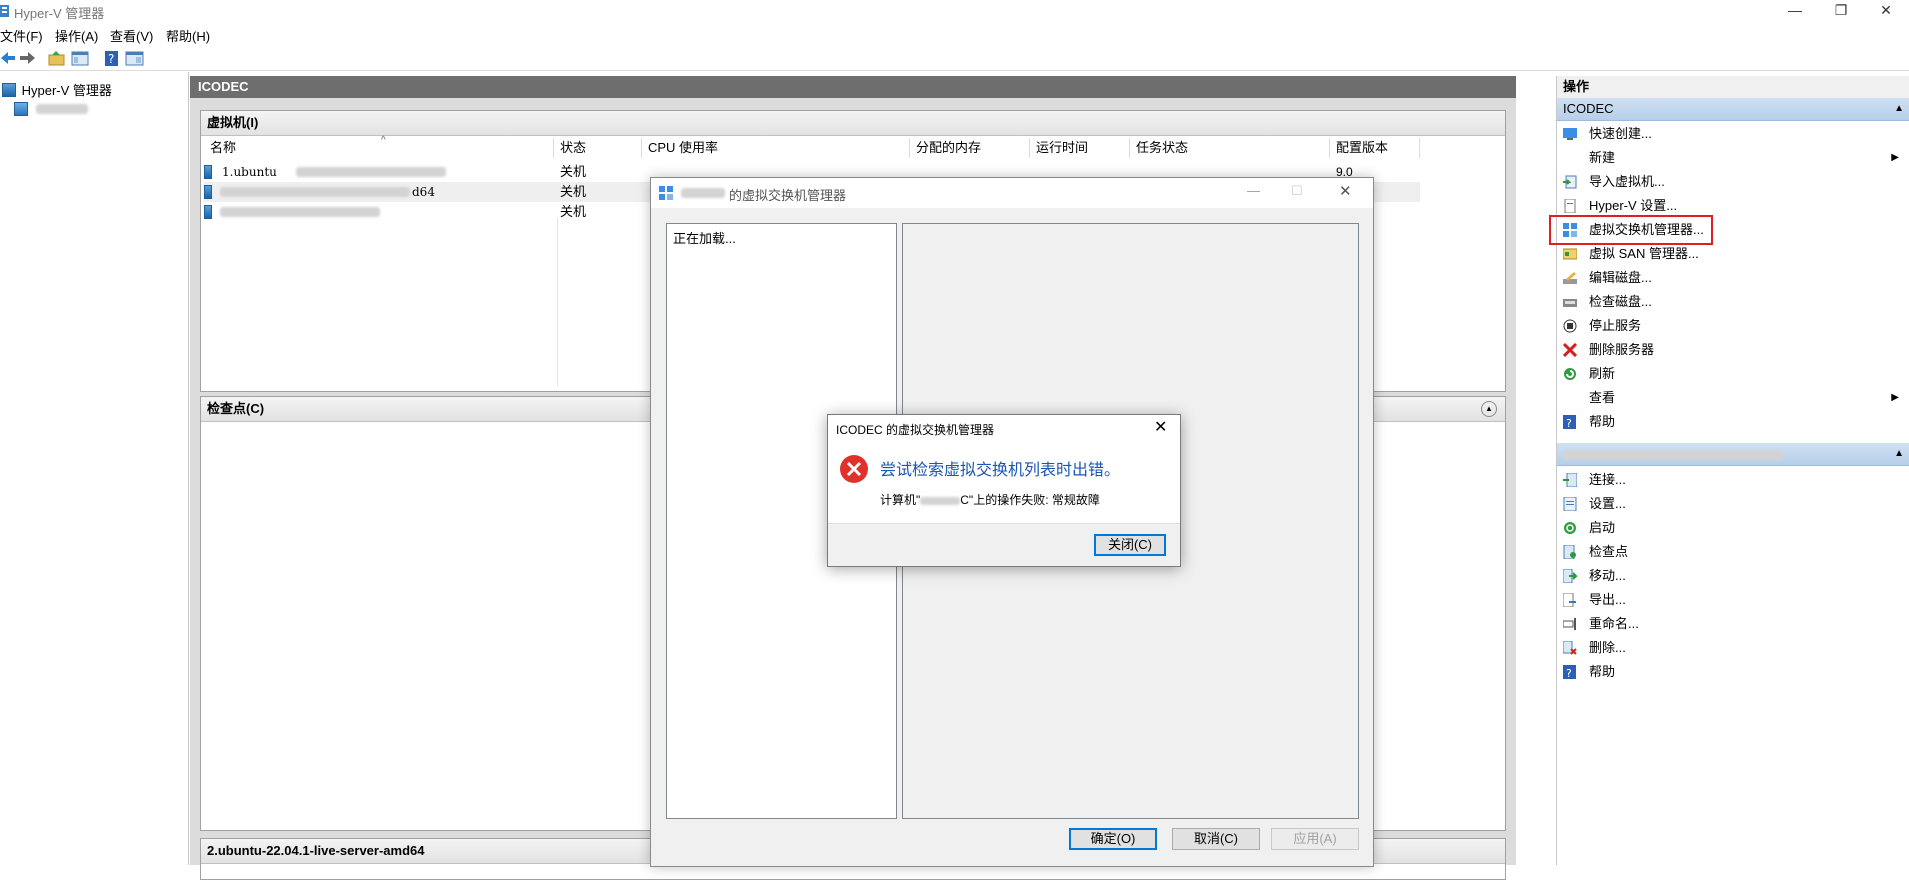 The width and height of the screenshot is (1909, 880). What do you see at coordinates (1570, 254) in the screenshot?
I see `virtual-san-icon` at bounding box center [1570, 254].